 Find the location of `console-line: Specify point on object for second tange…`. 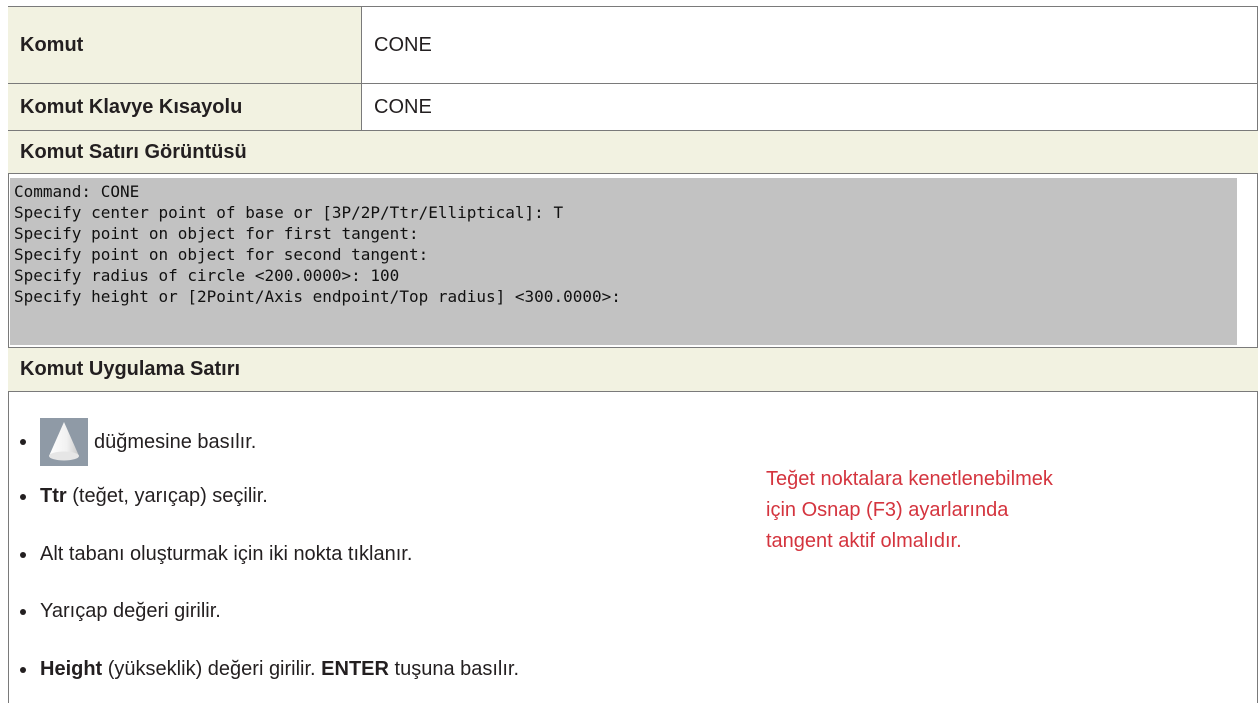

console-line: Specify point on object for second tange… is located at coordinates (221, 254).